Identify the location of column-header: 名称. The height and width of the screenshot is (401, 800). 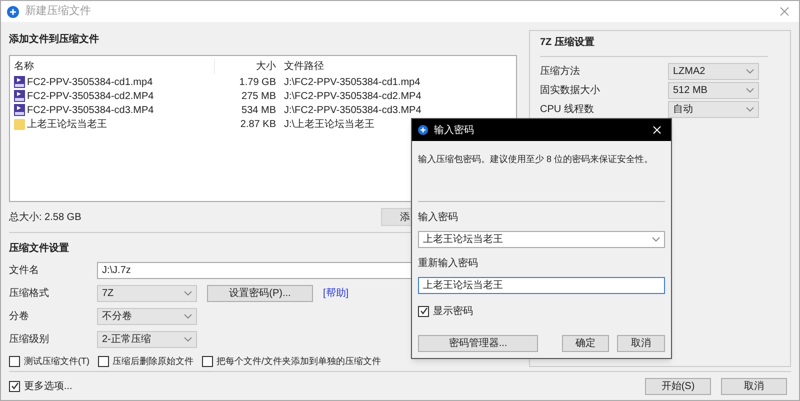
(24, 67).